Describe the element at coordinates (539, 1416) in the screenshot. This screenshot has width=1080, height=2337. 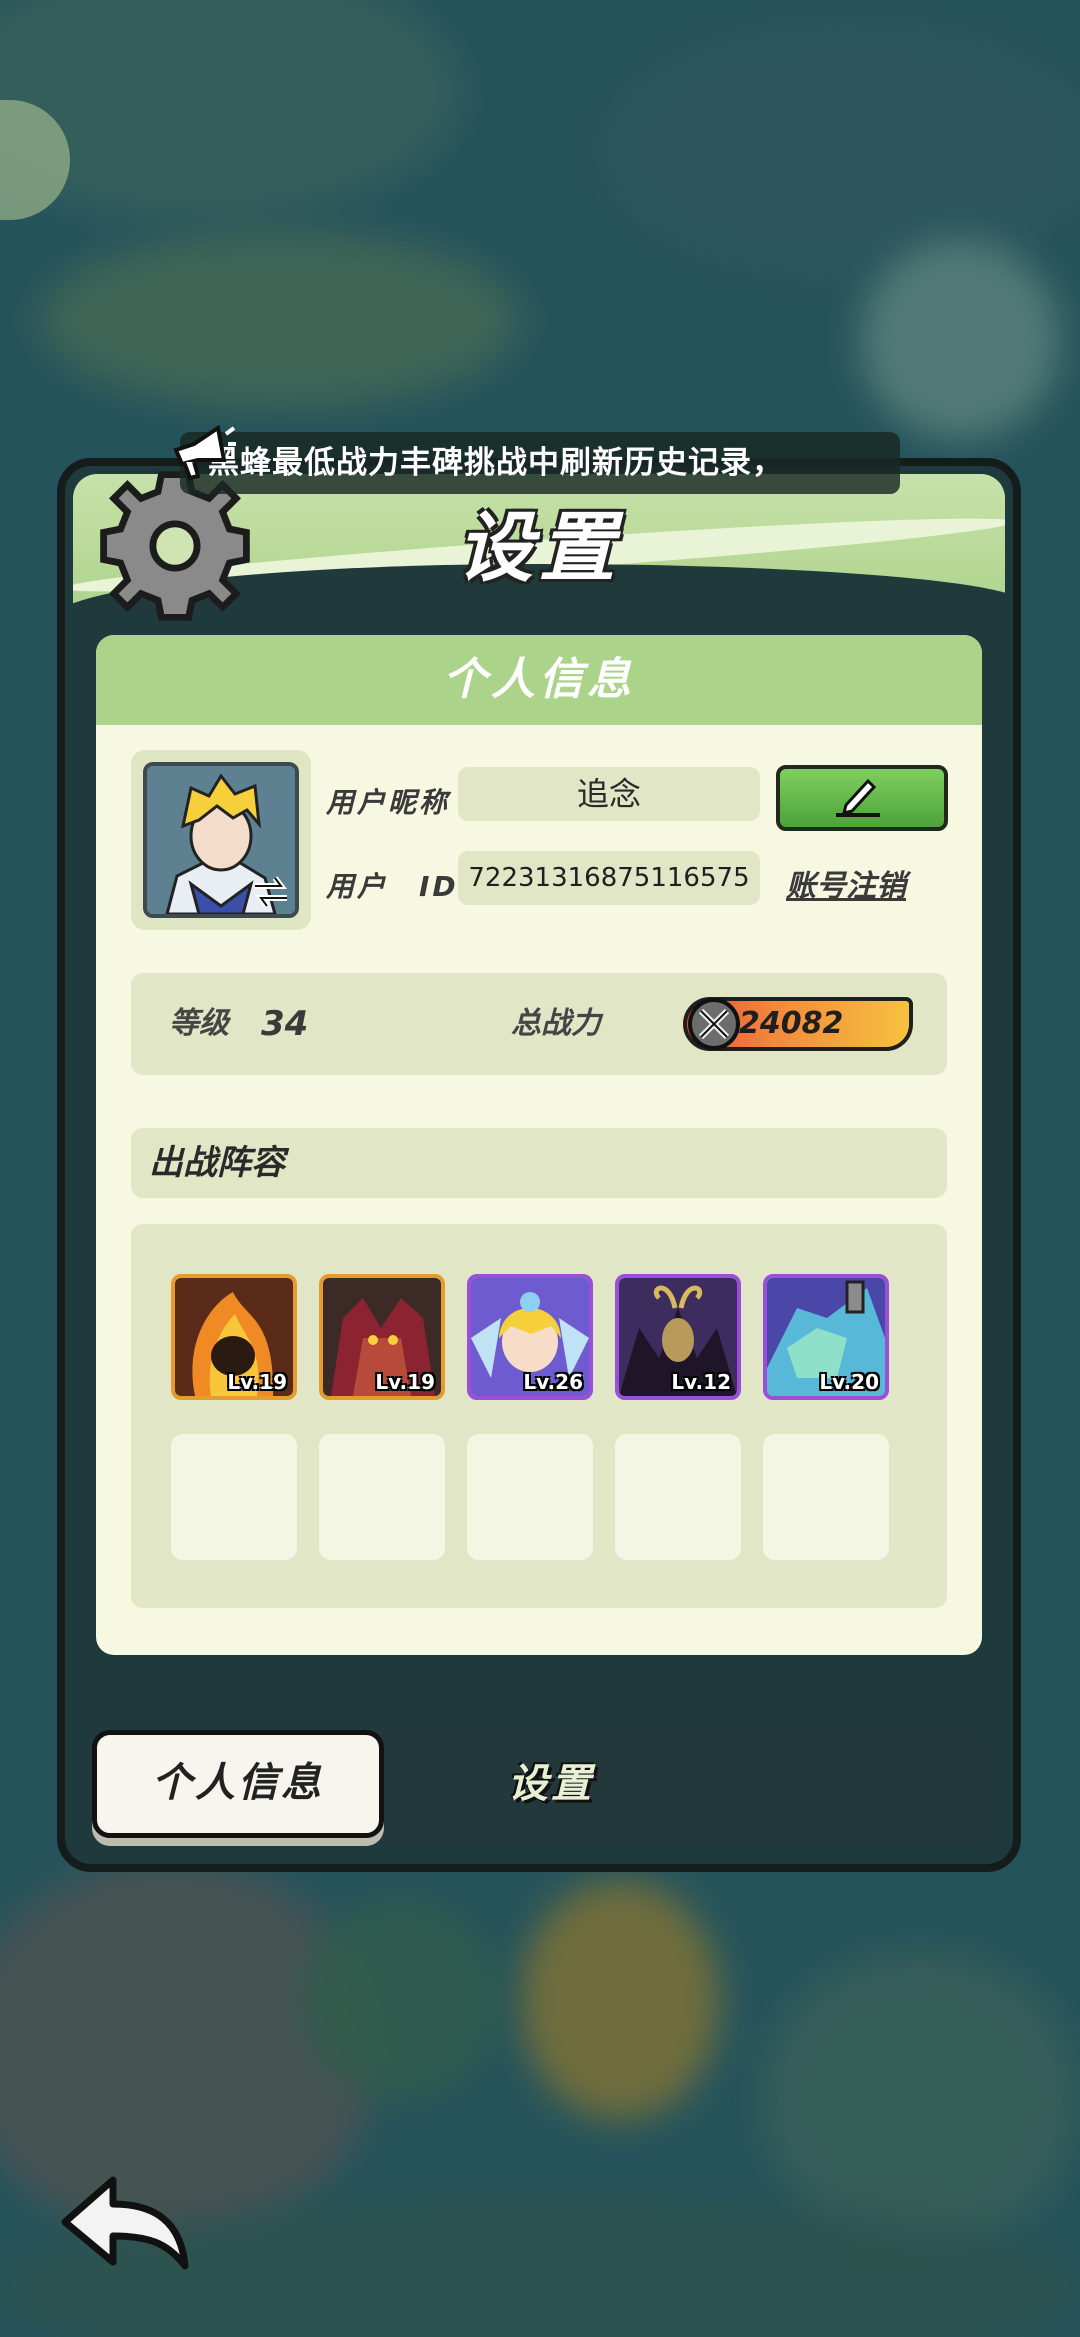
I see `team-lineup: Lv.19 Lv.19 Lv.26 Lv.12 Lv.20` at that location.